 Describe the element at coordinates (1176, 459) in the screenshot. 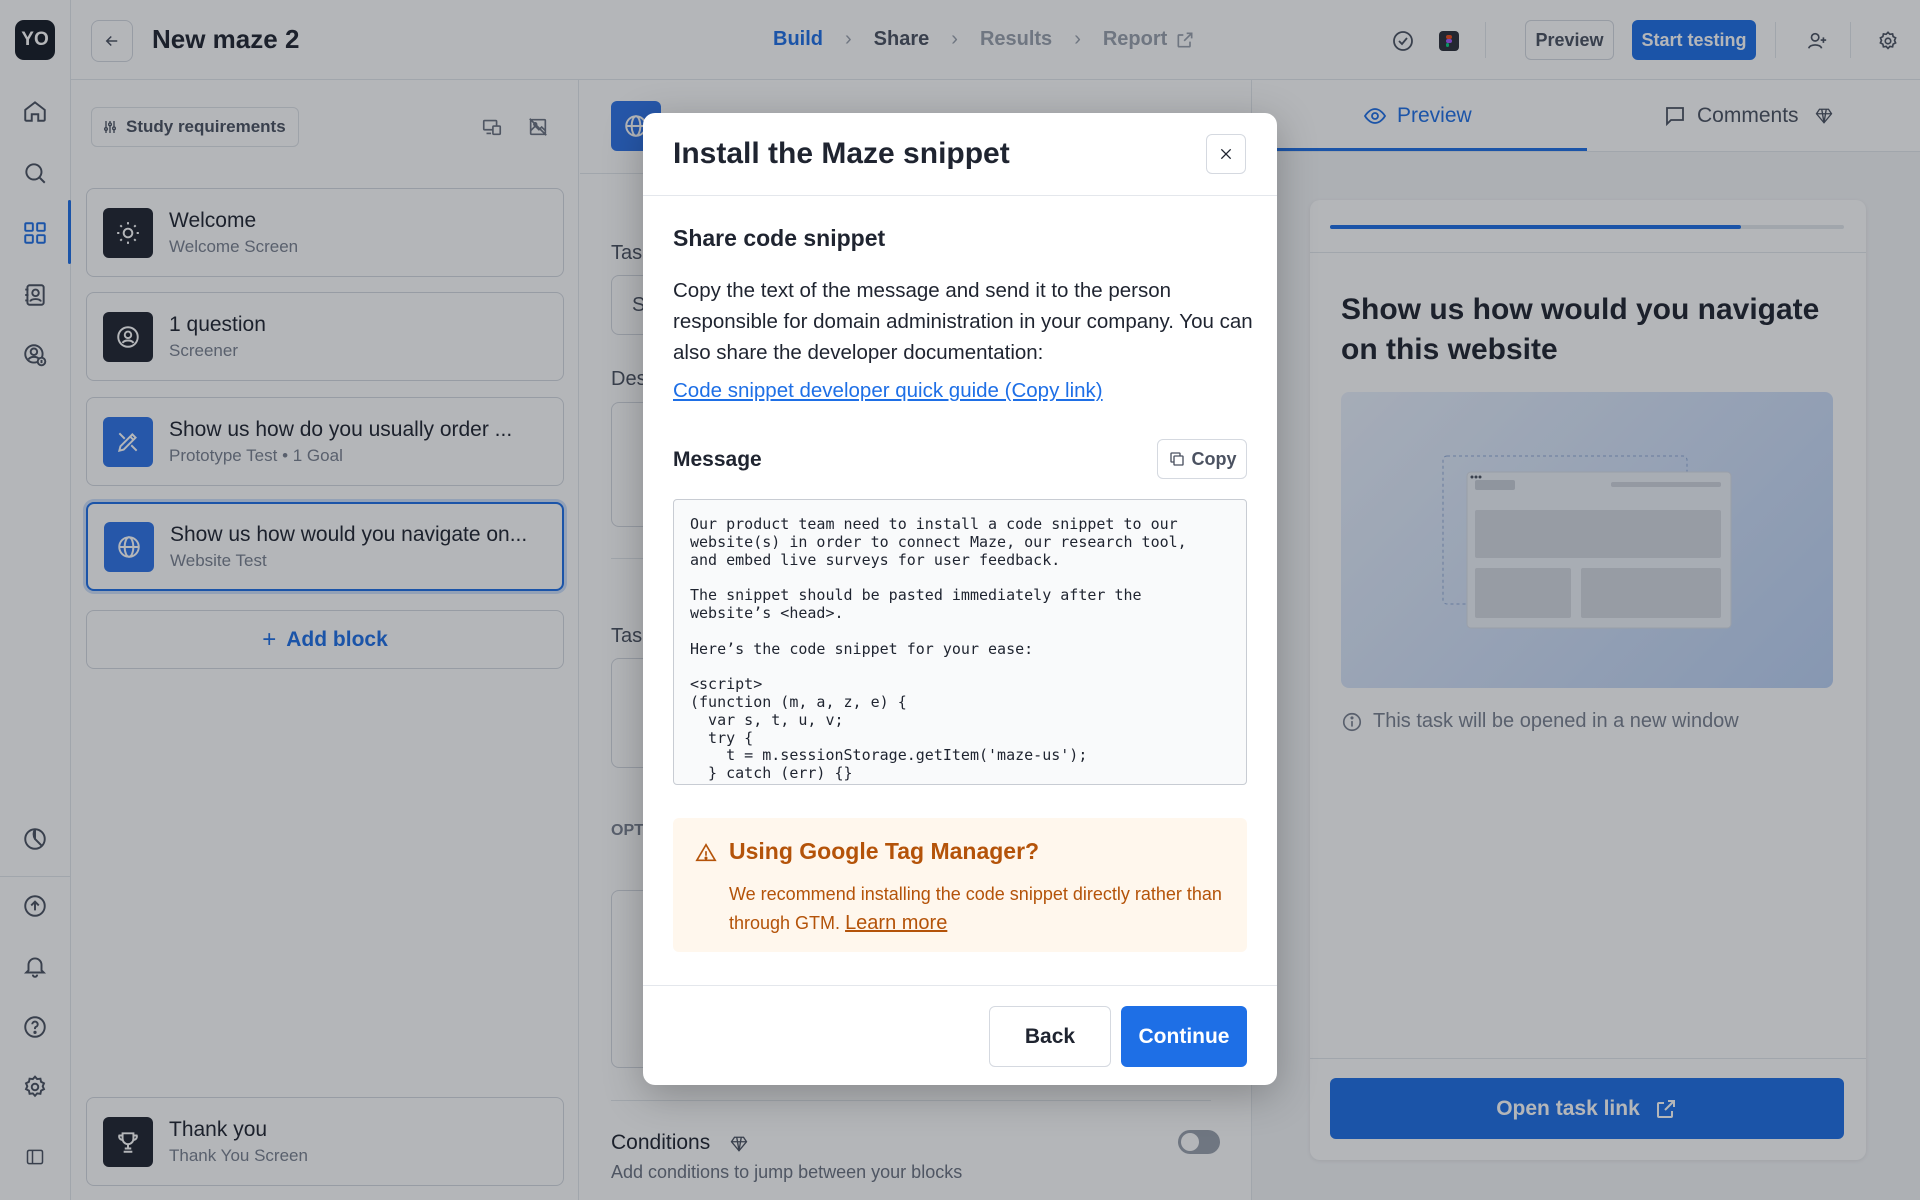

I see `copy-icon` at that location.